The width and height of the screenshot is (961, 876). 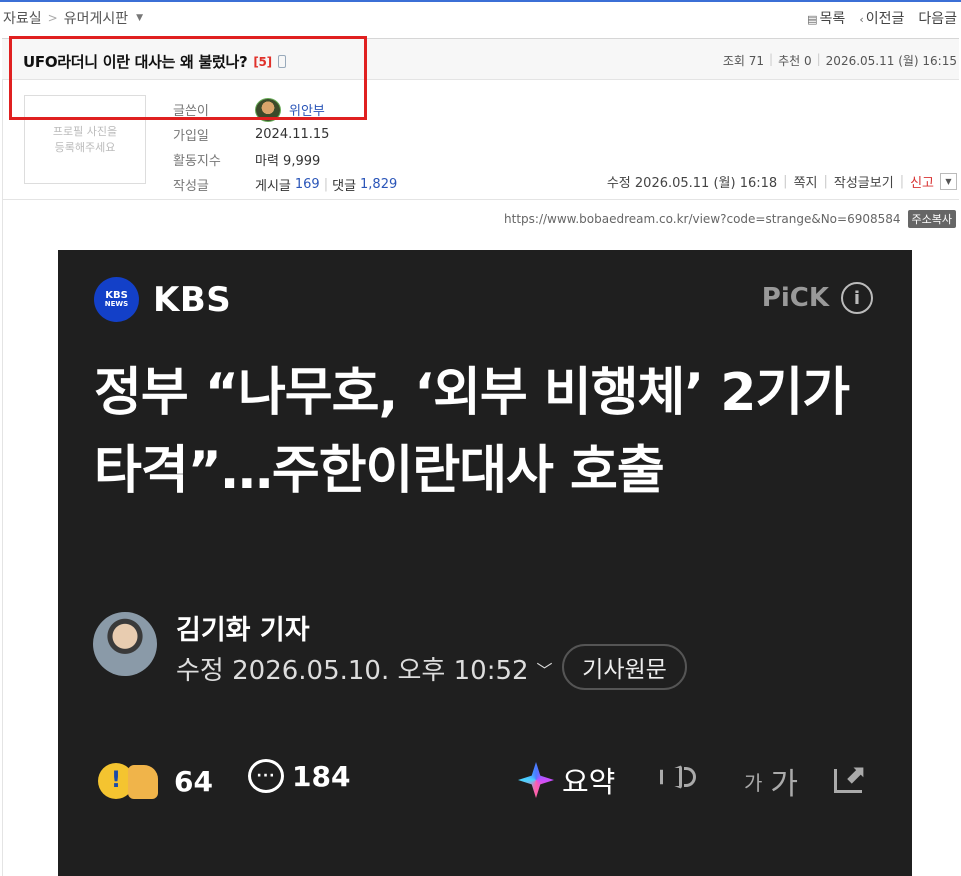 What do you see at coordinates (679, 777) in the screenshot?
I see `speaker-icon` at bounding box center [679, 777].